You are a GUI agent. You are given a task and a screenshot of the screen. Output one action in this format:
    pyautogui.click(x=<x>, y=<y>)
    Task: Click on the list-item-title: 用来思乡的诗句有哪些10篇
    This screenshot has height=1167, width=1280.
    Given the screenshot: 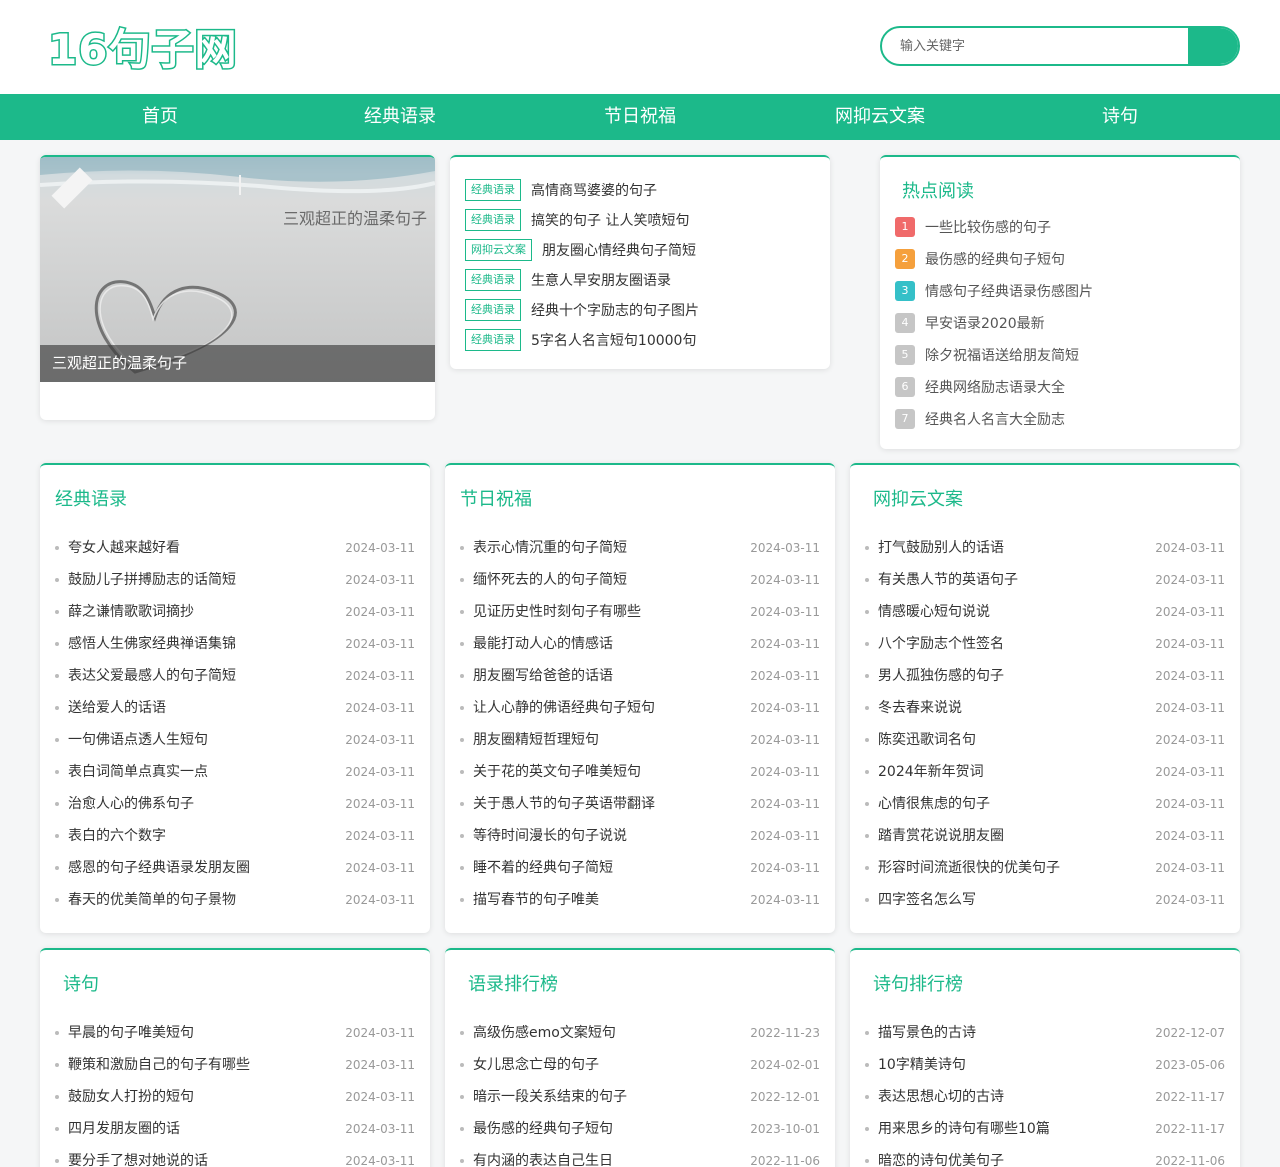 What is the action you would take?
    pyautogui.click(x=964, y=1129)
    